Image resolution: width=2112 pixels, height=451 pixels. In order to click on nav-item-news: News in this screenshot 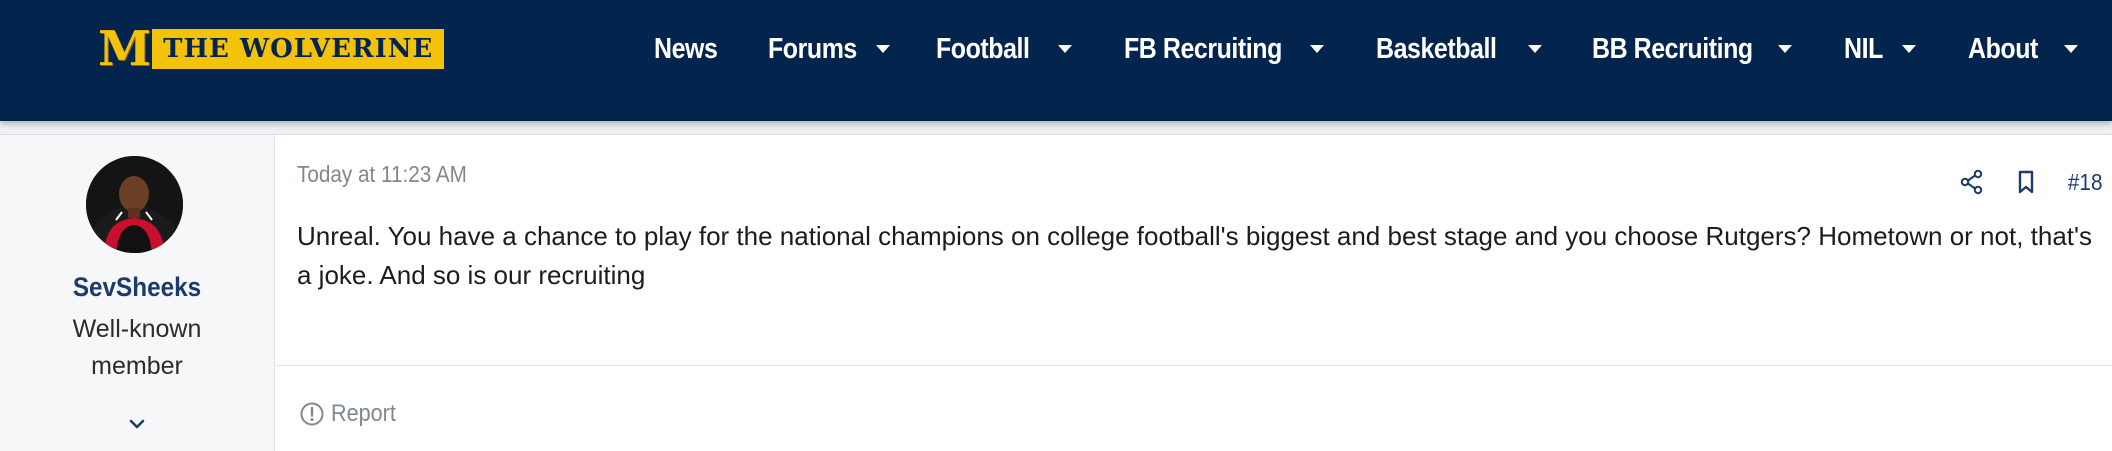, I will do `click(691, 49)`.